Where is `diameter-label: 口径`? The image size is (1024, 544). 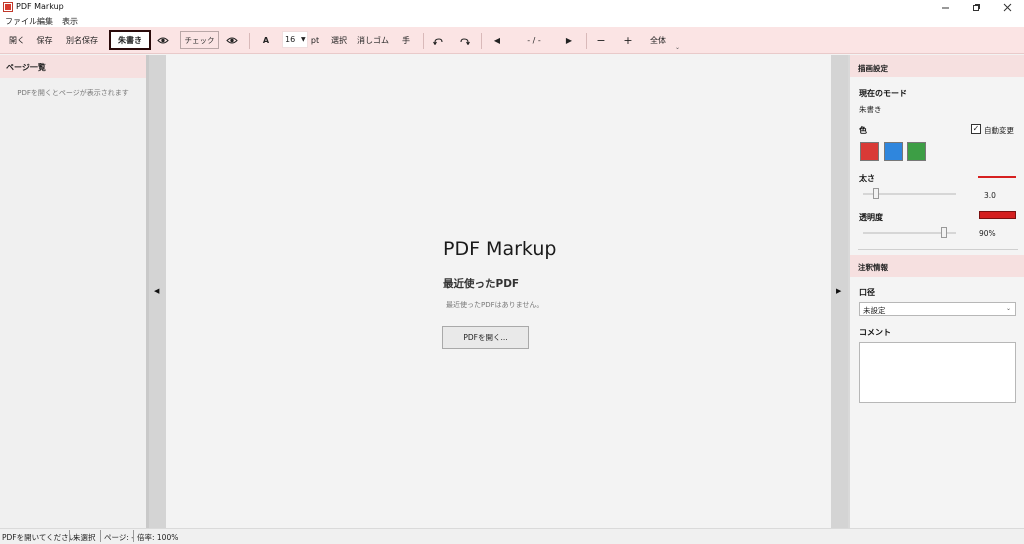 diameter-label: 口径 is located at coordinates (867, 292).